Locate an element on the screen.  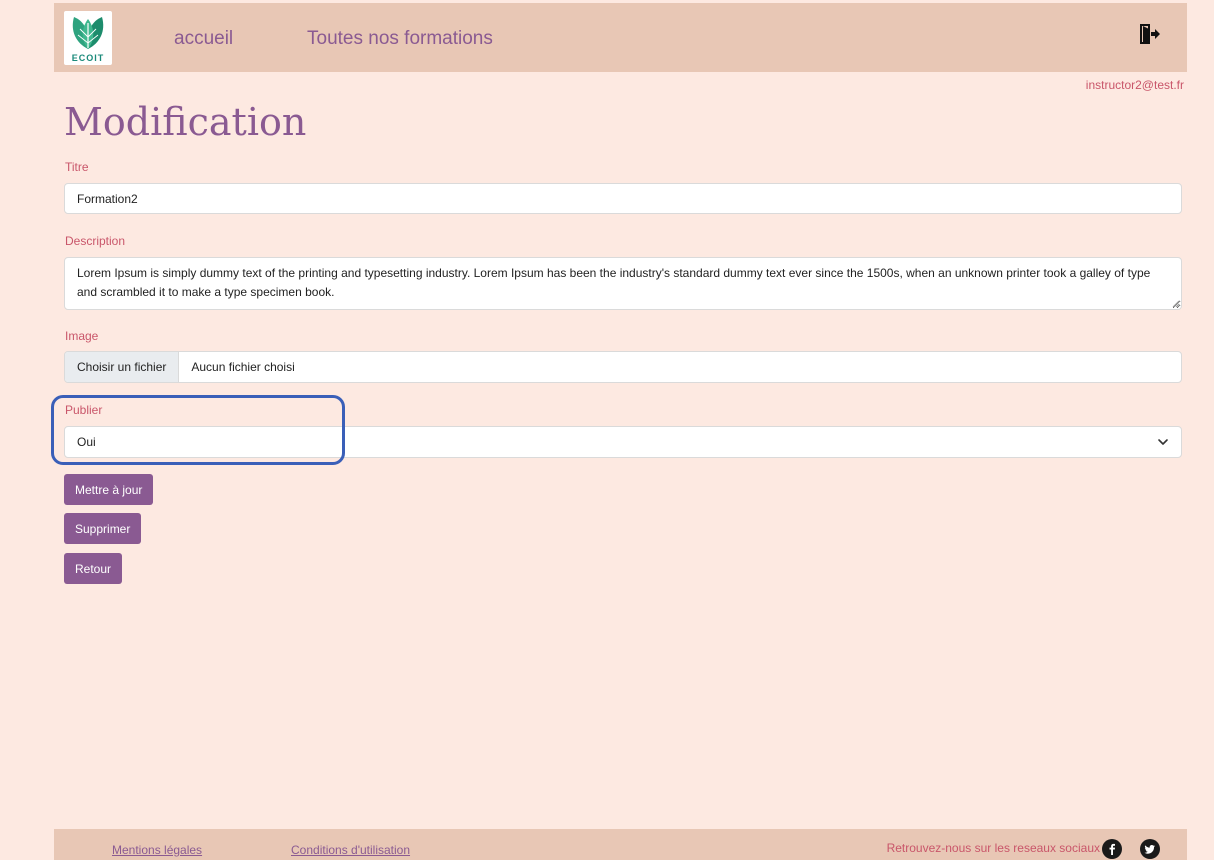
publish-select: Oui is located at coordinates (623, 442).